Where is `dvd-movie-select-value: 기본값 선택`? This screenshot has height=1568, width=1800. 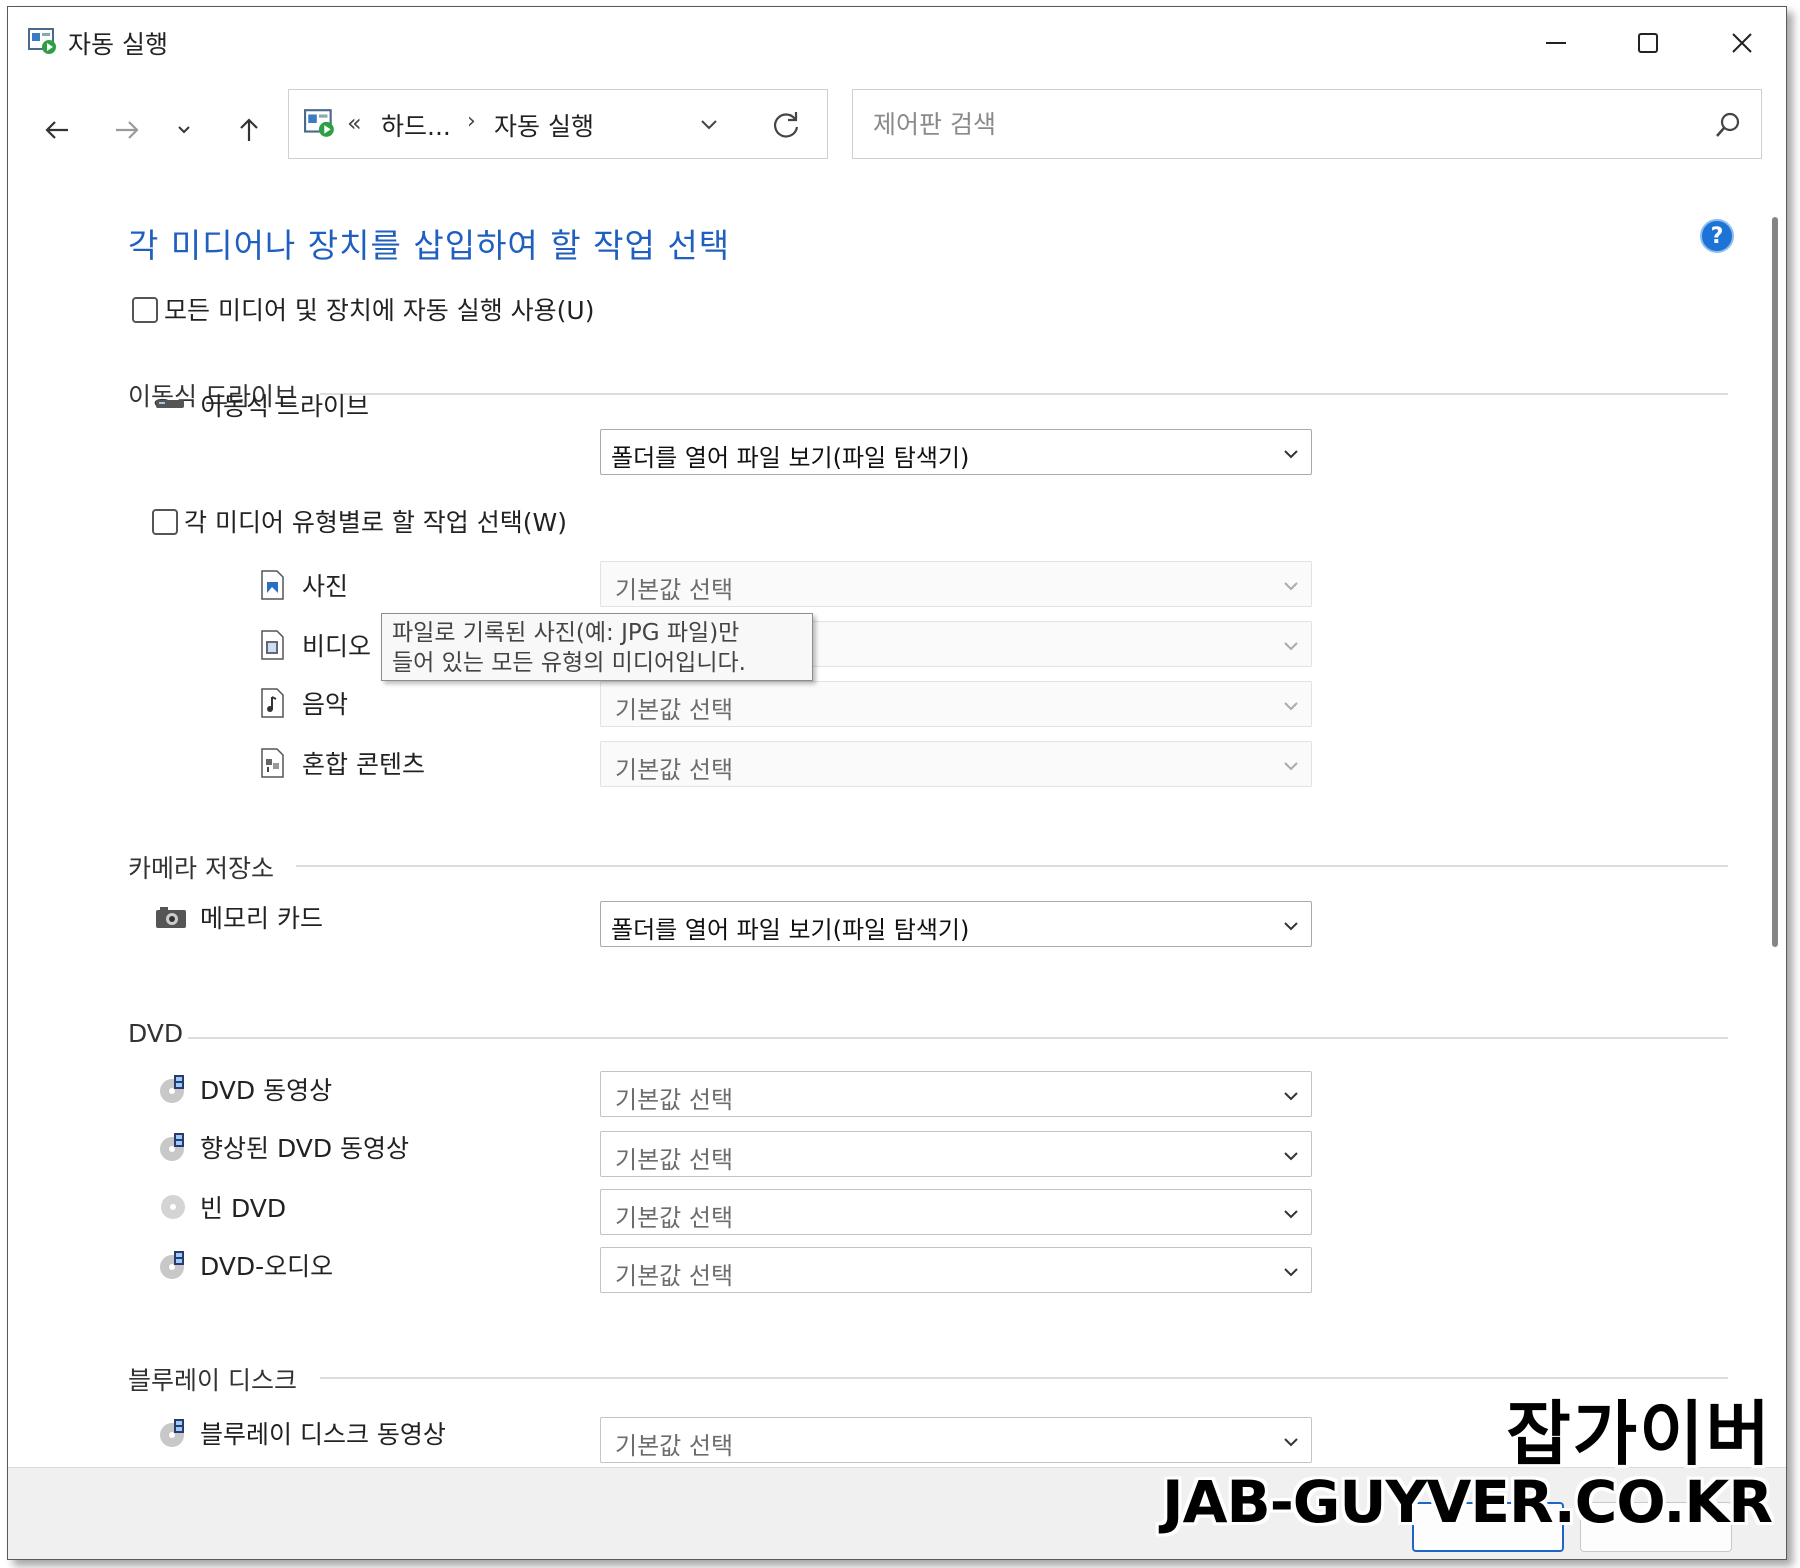
dvd-movie-select-value: 기본값 선택 is located at coordinates (674, 1100).